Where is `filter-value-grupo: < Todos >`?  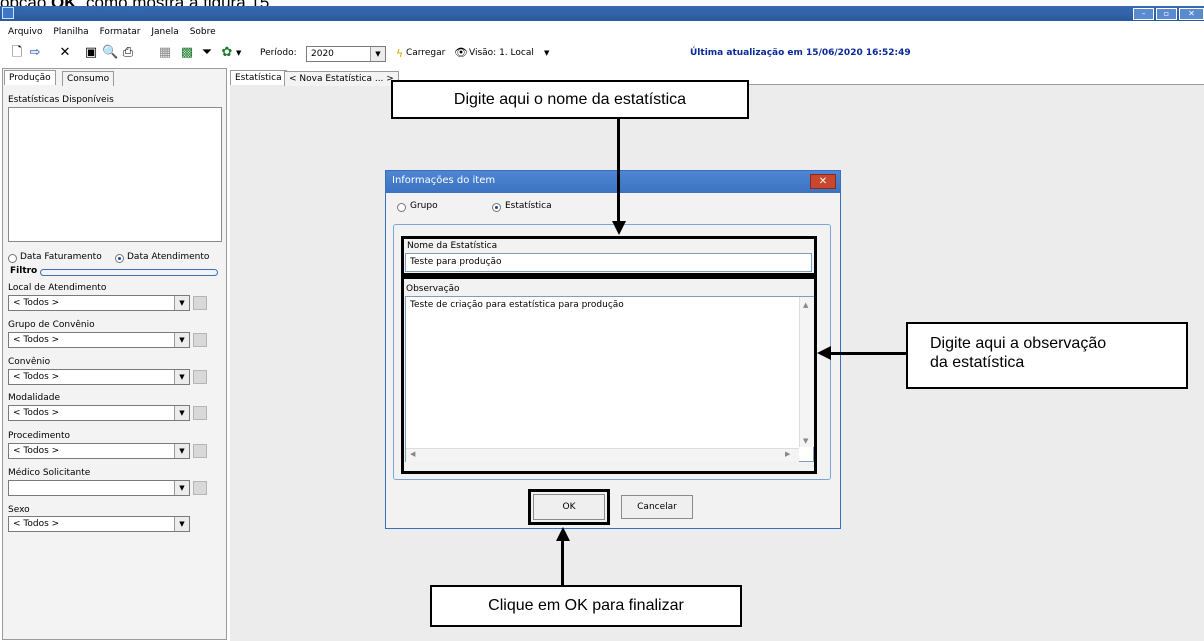 filter-value-grupo: < Todos > is located at coordinates (36, 340).